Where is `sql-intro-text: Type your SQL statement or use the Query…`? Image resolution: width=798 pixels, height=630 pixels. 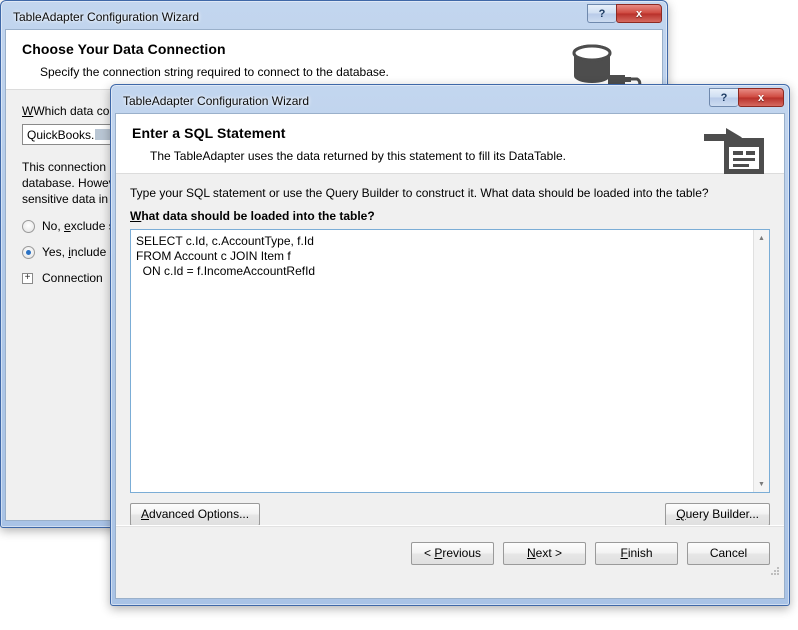 sql-intro-text: Type your SQL statement or use the Query… is located at coordinates (419, 193).